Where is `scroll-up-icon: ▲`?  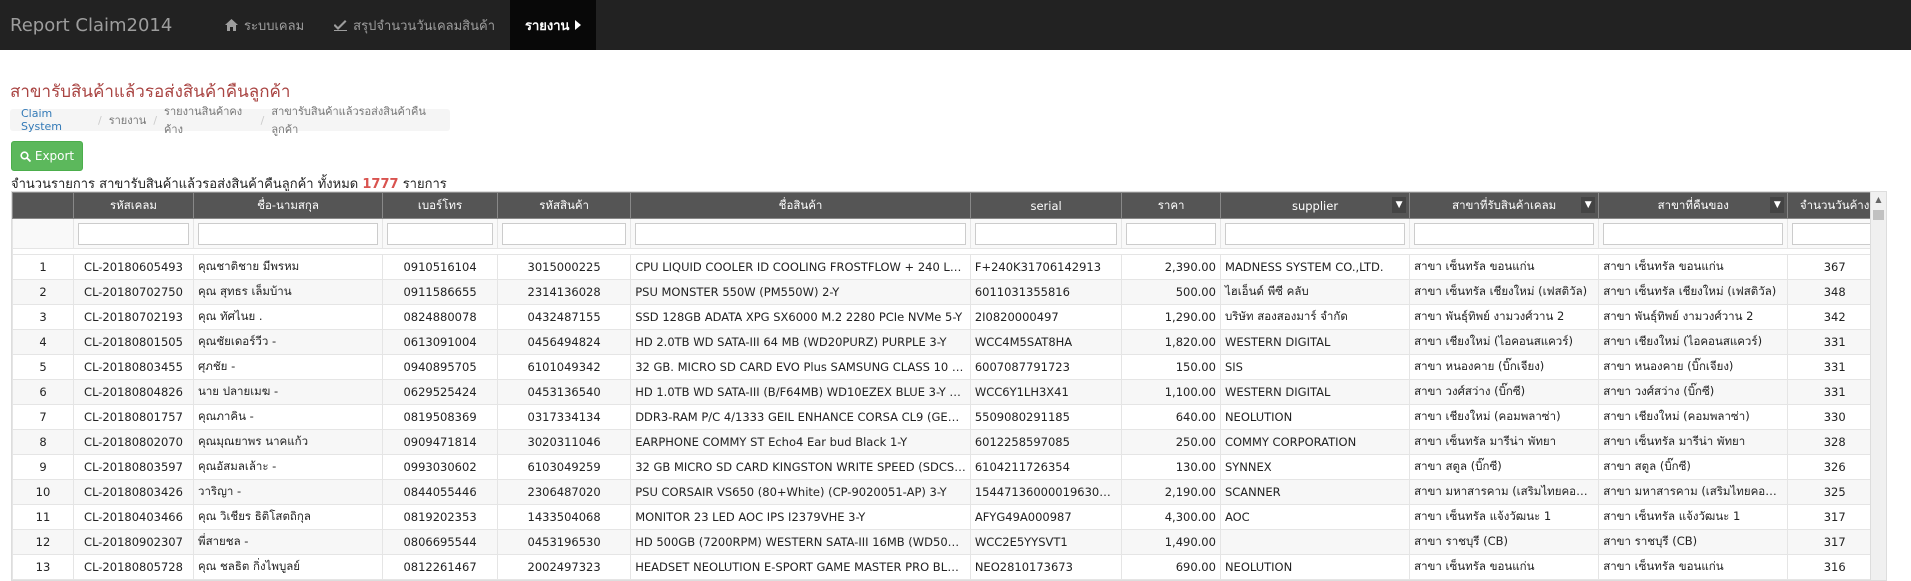
scroll-up-icon: ▲ is located at coordinates (1878, 200).